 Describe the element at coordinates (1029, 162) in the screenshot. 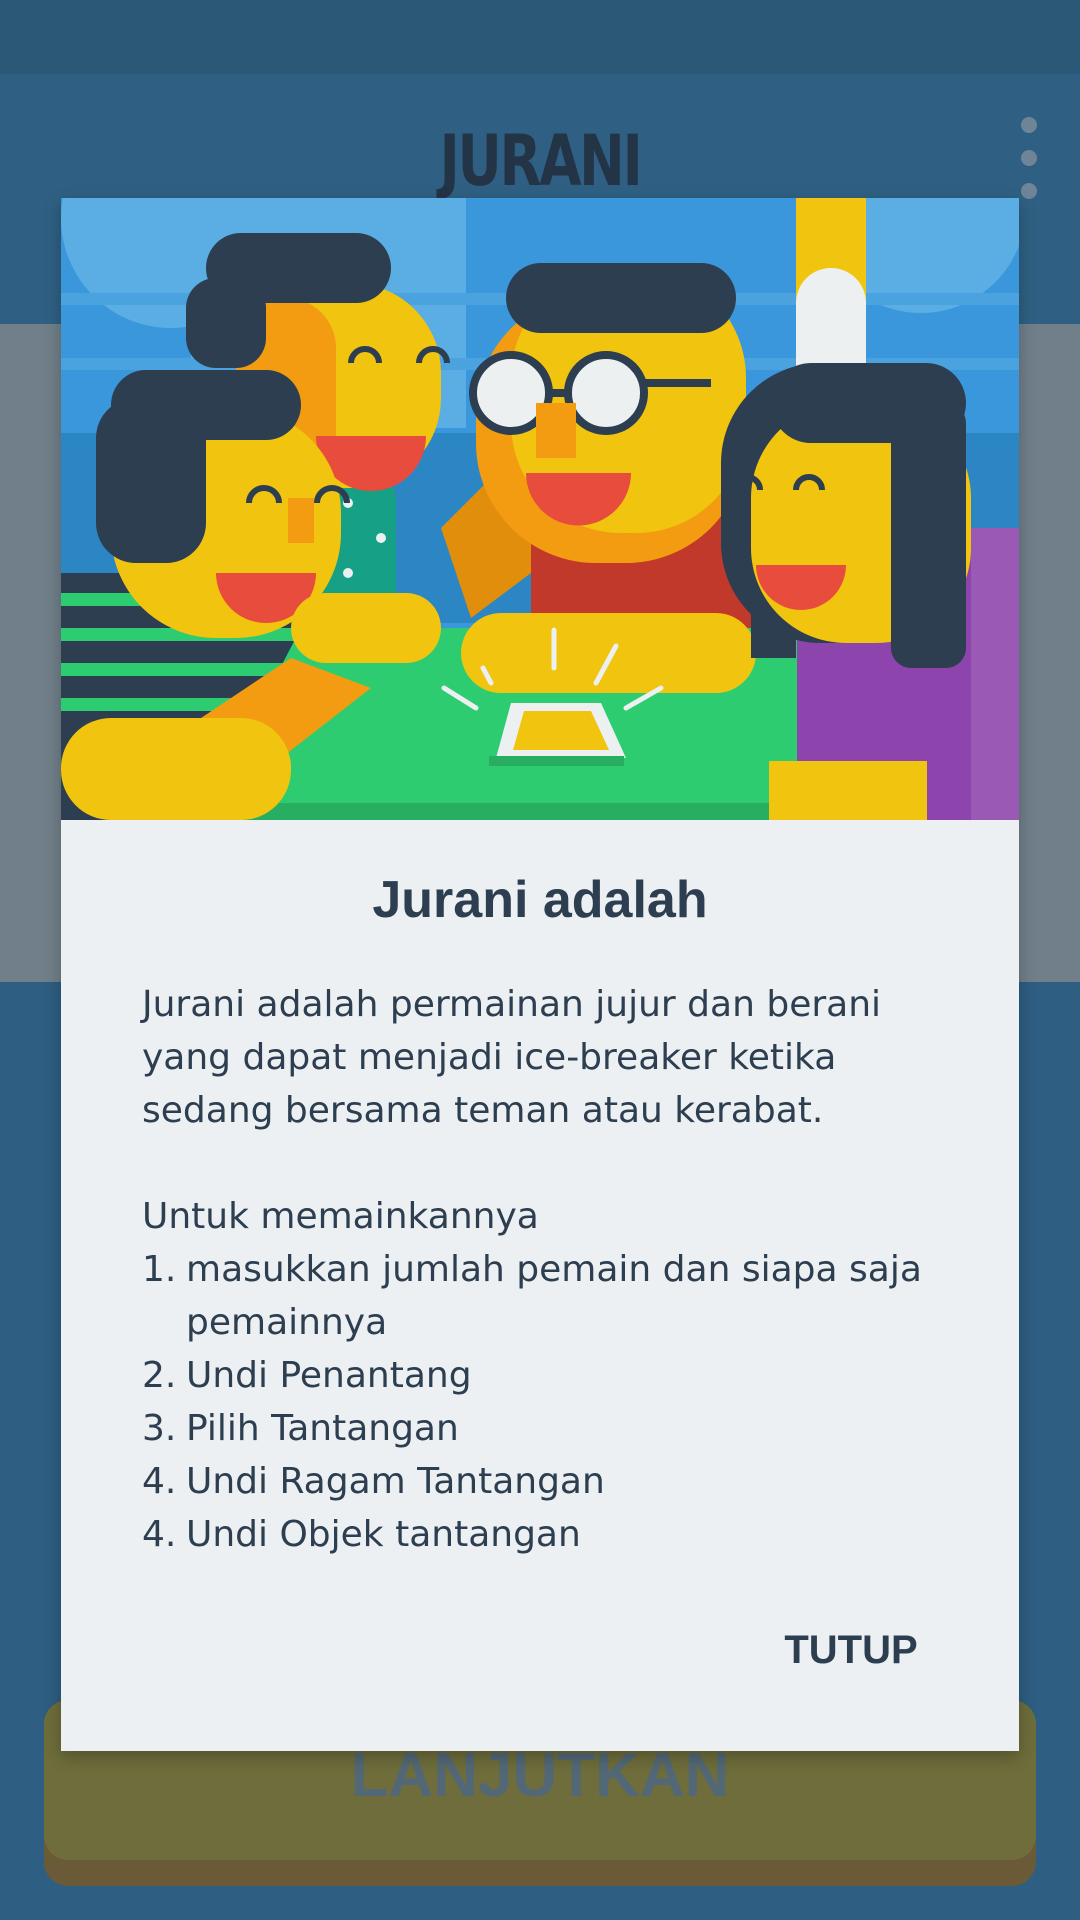

I see `more-vert-icon` at that location.